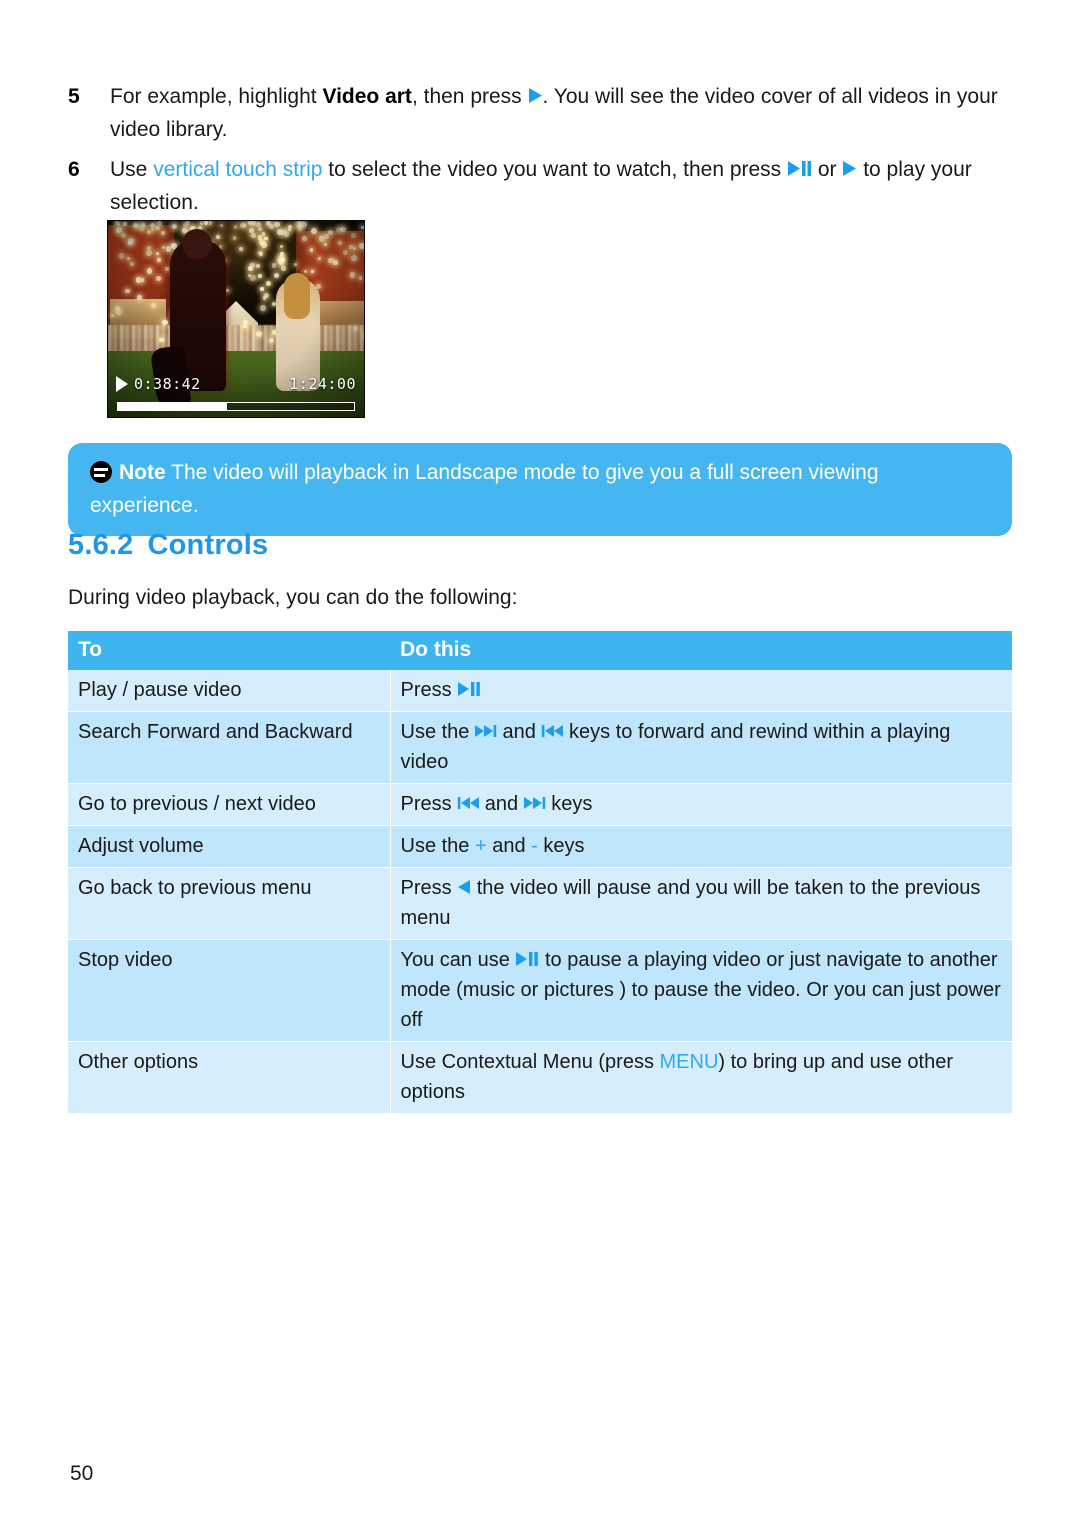  I want to click on section-heading: 5.6.2 Controls, so click(168, 545).